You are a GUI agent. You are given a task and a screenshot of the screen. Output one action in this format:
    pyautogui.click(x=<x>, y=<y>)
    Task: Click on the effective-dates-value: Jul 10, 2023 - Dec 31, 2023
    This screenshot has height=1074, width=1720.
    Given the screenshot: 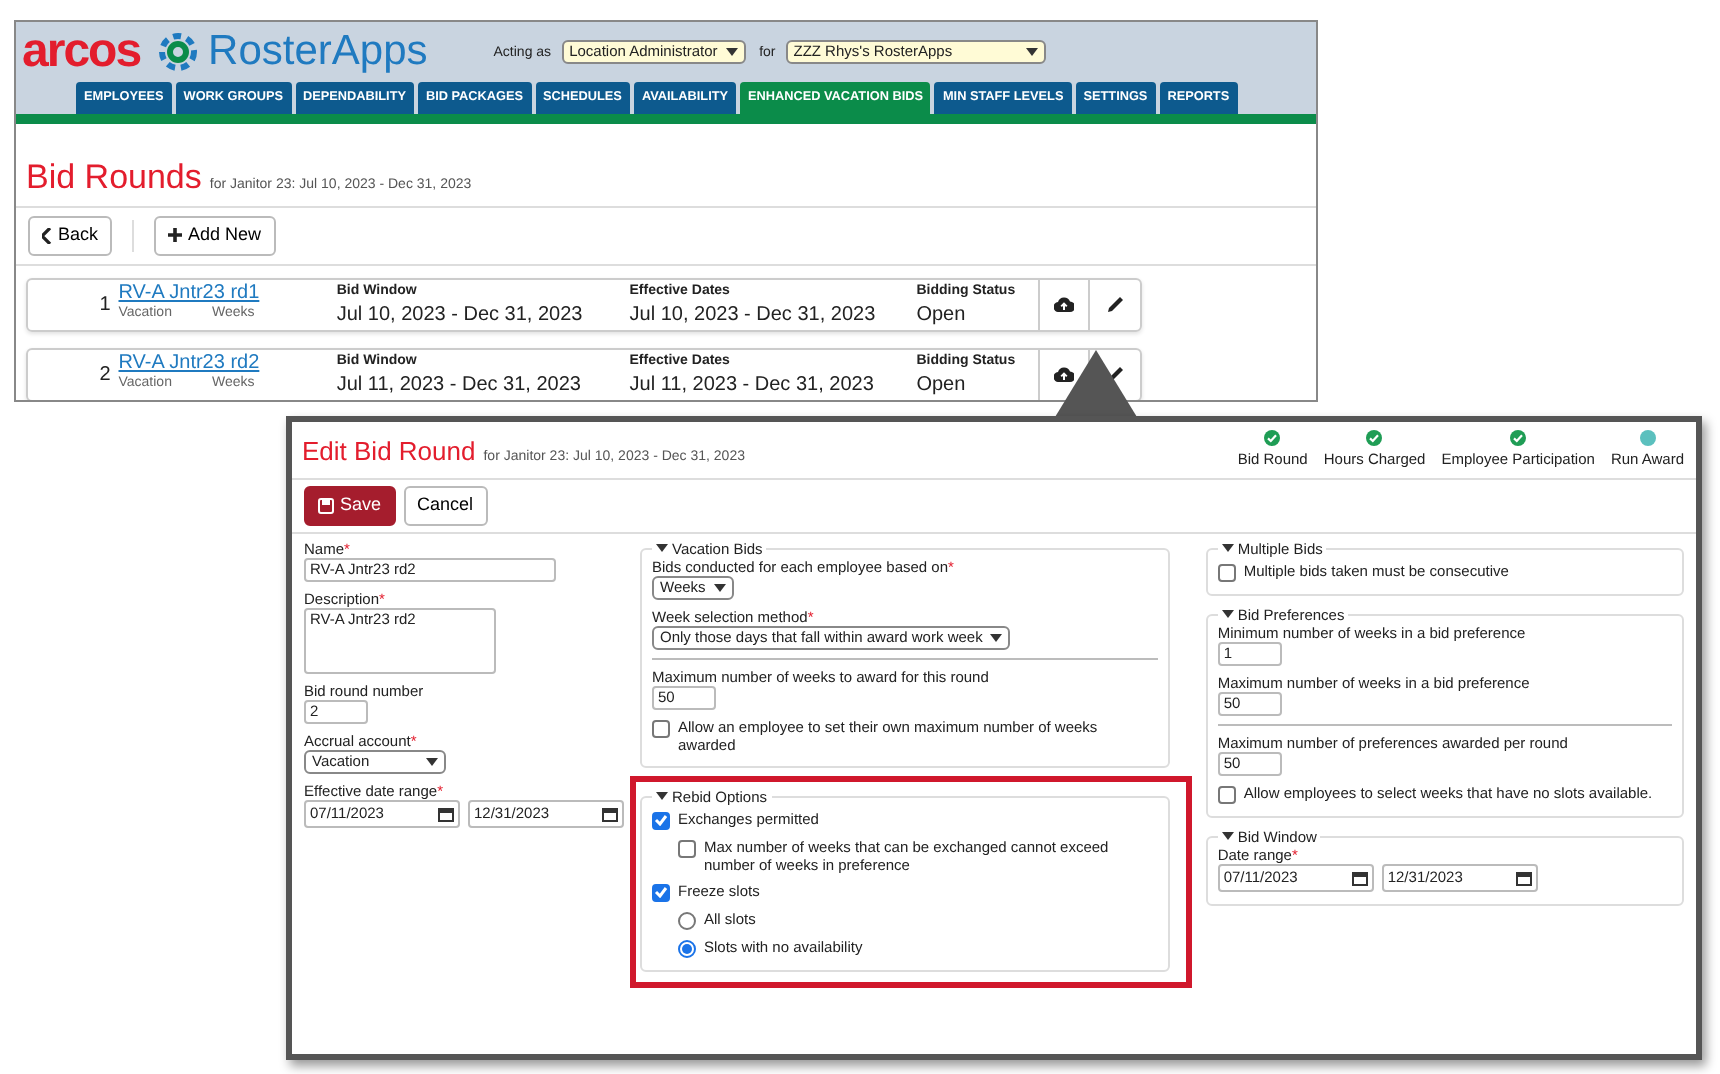 What is the action you would take?
    pyautogui.click(x=753, y=314)
    